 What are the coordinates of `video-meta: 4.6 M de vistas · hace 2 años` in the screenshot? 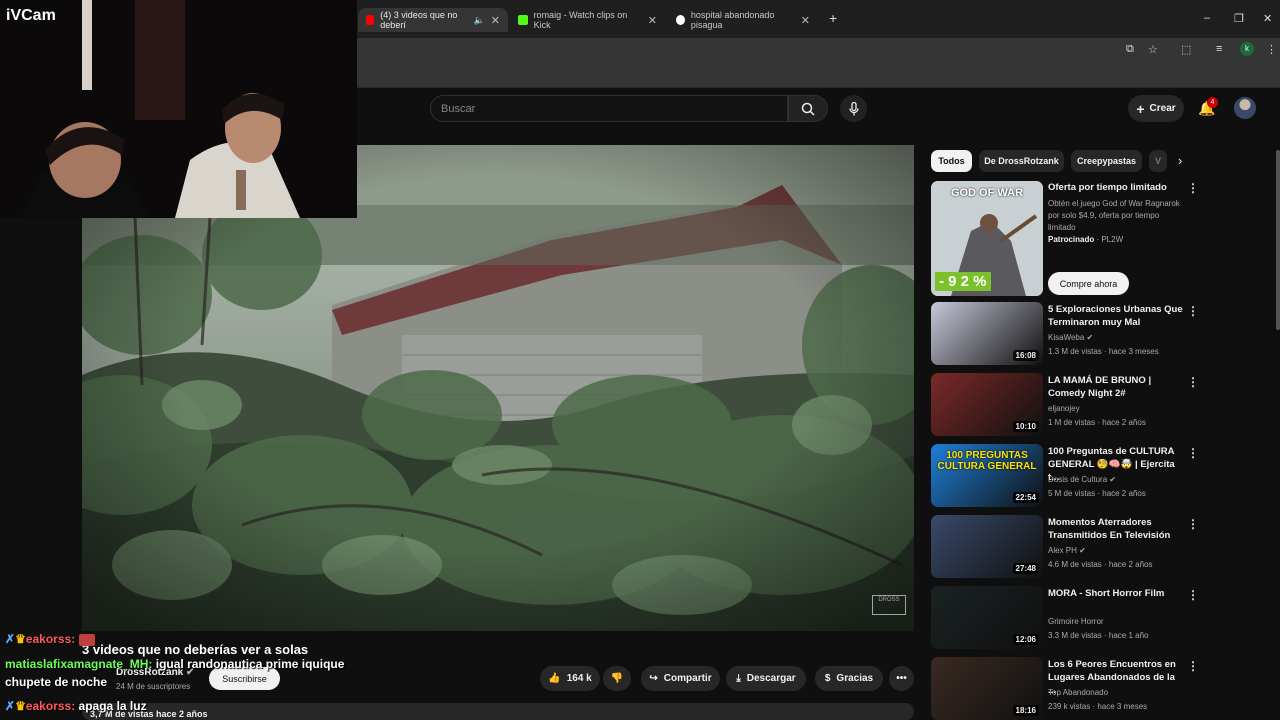 It's located at (1100, 564).